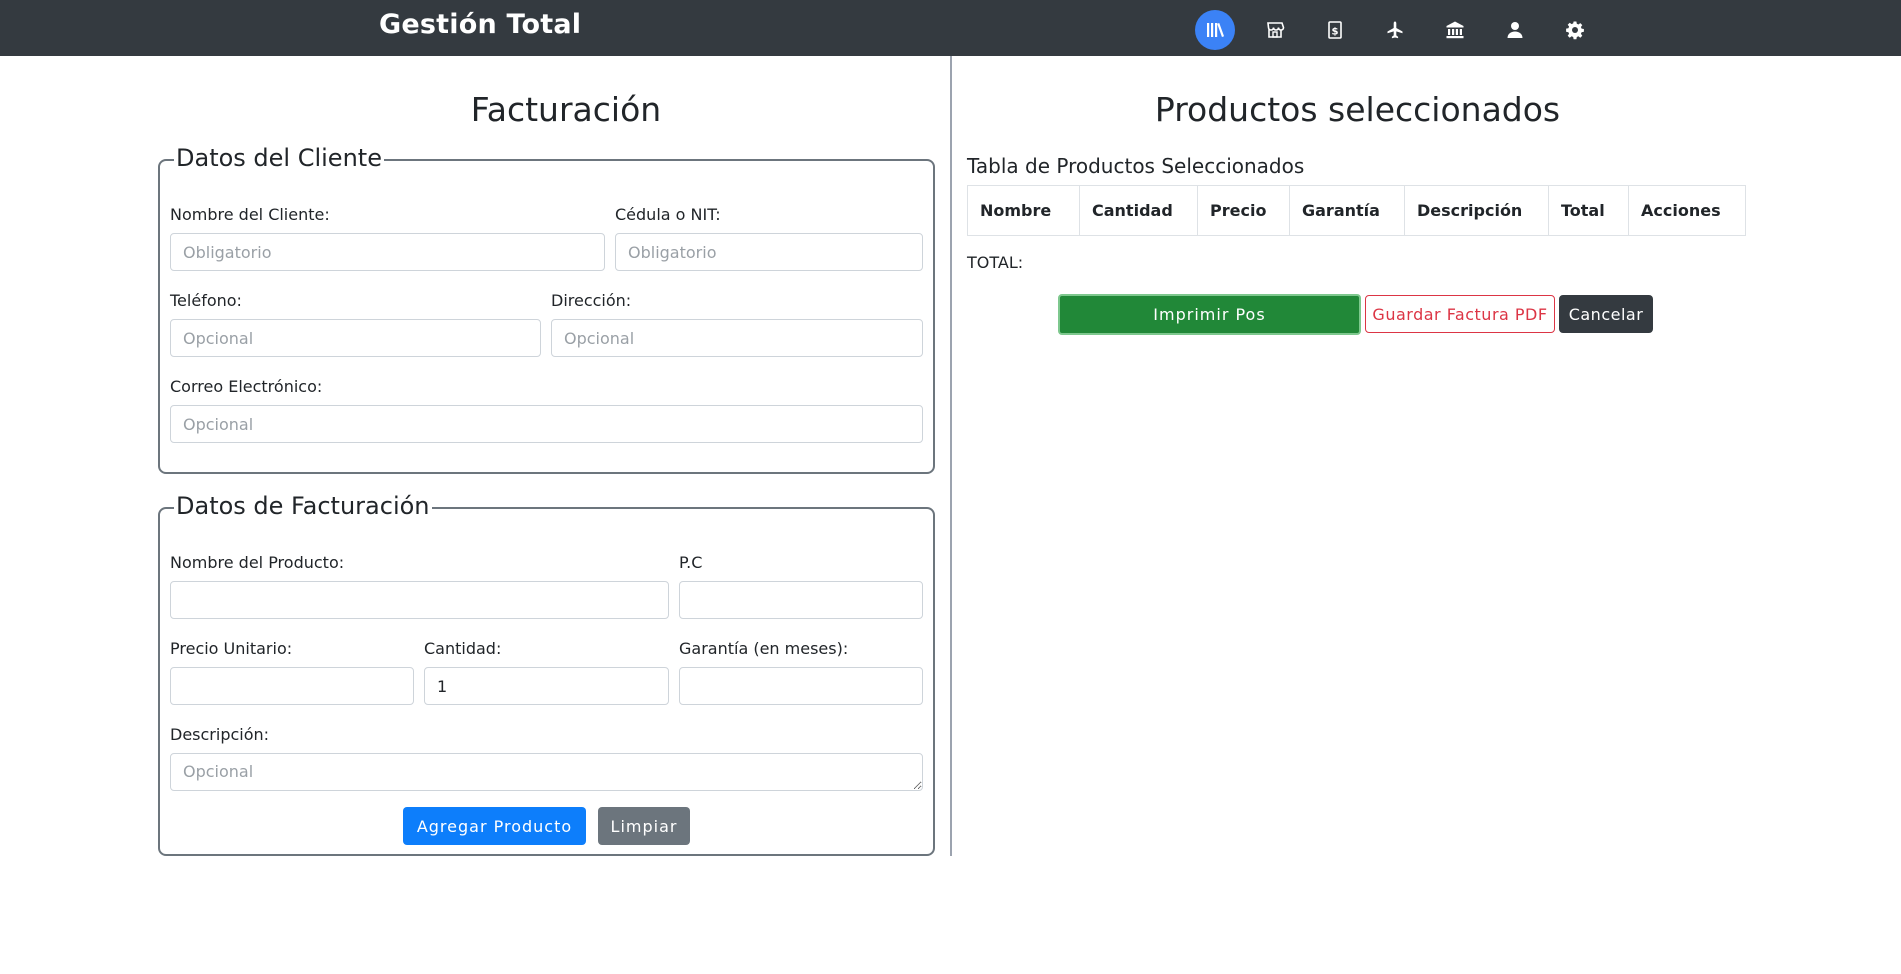  I want to click on client-name-input, so click(387, 252).